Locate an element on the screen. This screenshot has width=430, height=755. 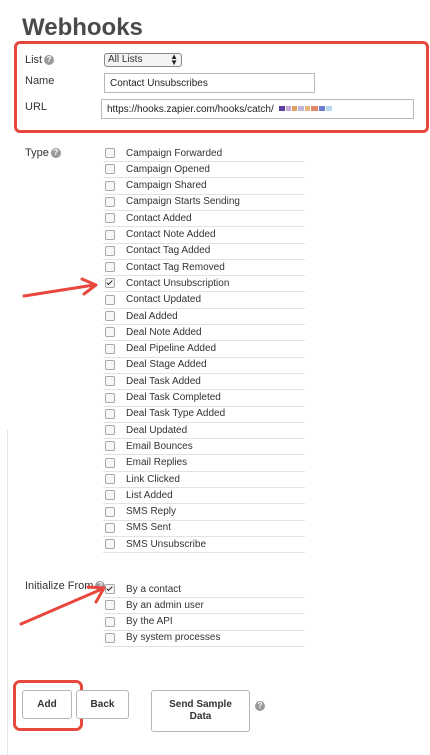
checkbox-label: SMS Sent is located at coordinates (149, 528).